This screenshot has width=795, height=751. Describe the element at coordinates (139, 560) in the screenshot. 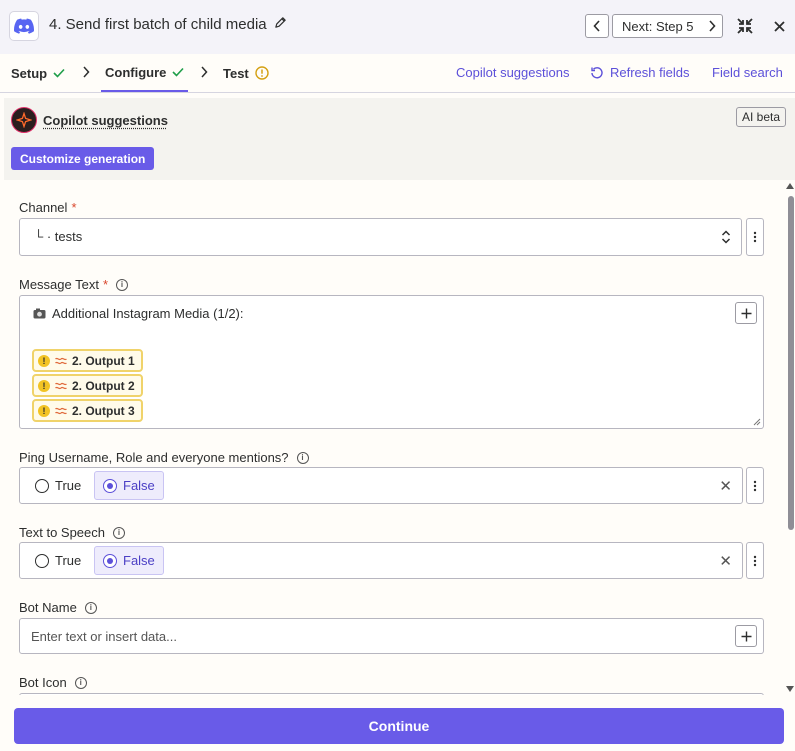

I see `tts-option-false-label: False` at that location.